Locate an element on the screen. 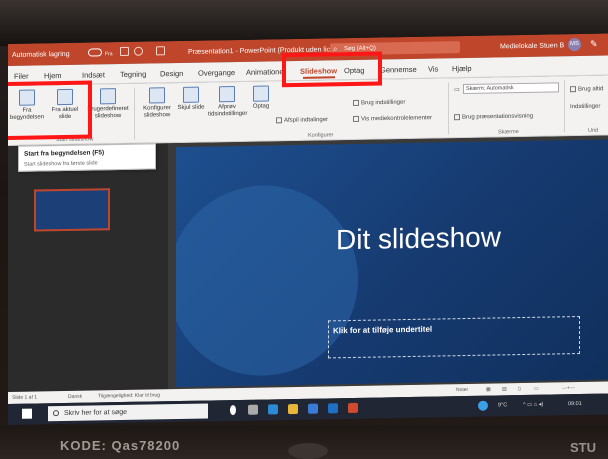 The width and height of the screenshot is (608, 459). annotation-box-start is located at coordinates (50, 110).